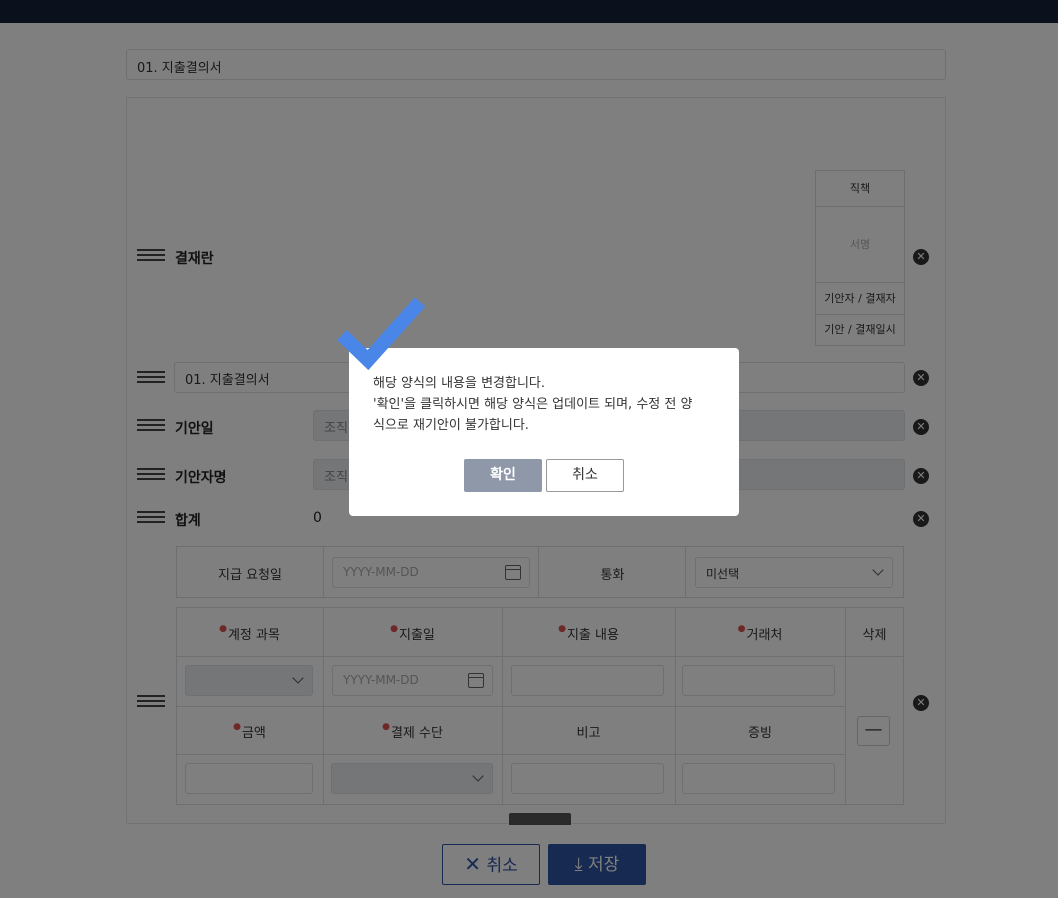 The image size is (1058, 898). Describe the element at coordinates (503, 475) in the screenshot. I see `dialog-confirm-button: 확인` at that location.